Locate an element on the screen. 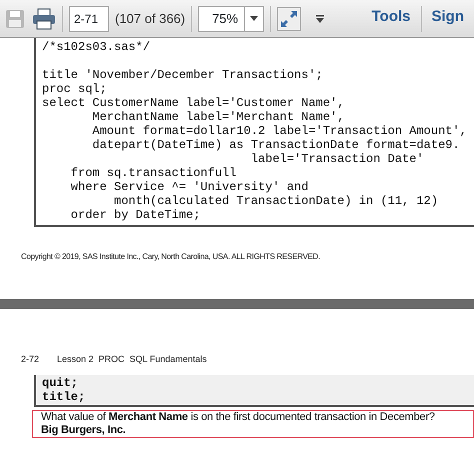 Image resolution: width=474 pixels, height=452 pixels. page-number: 2-72 is located at coordinates (30, 359).